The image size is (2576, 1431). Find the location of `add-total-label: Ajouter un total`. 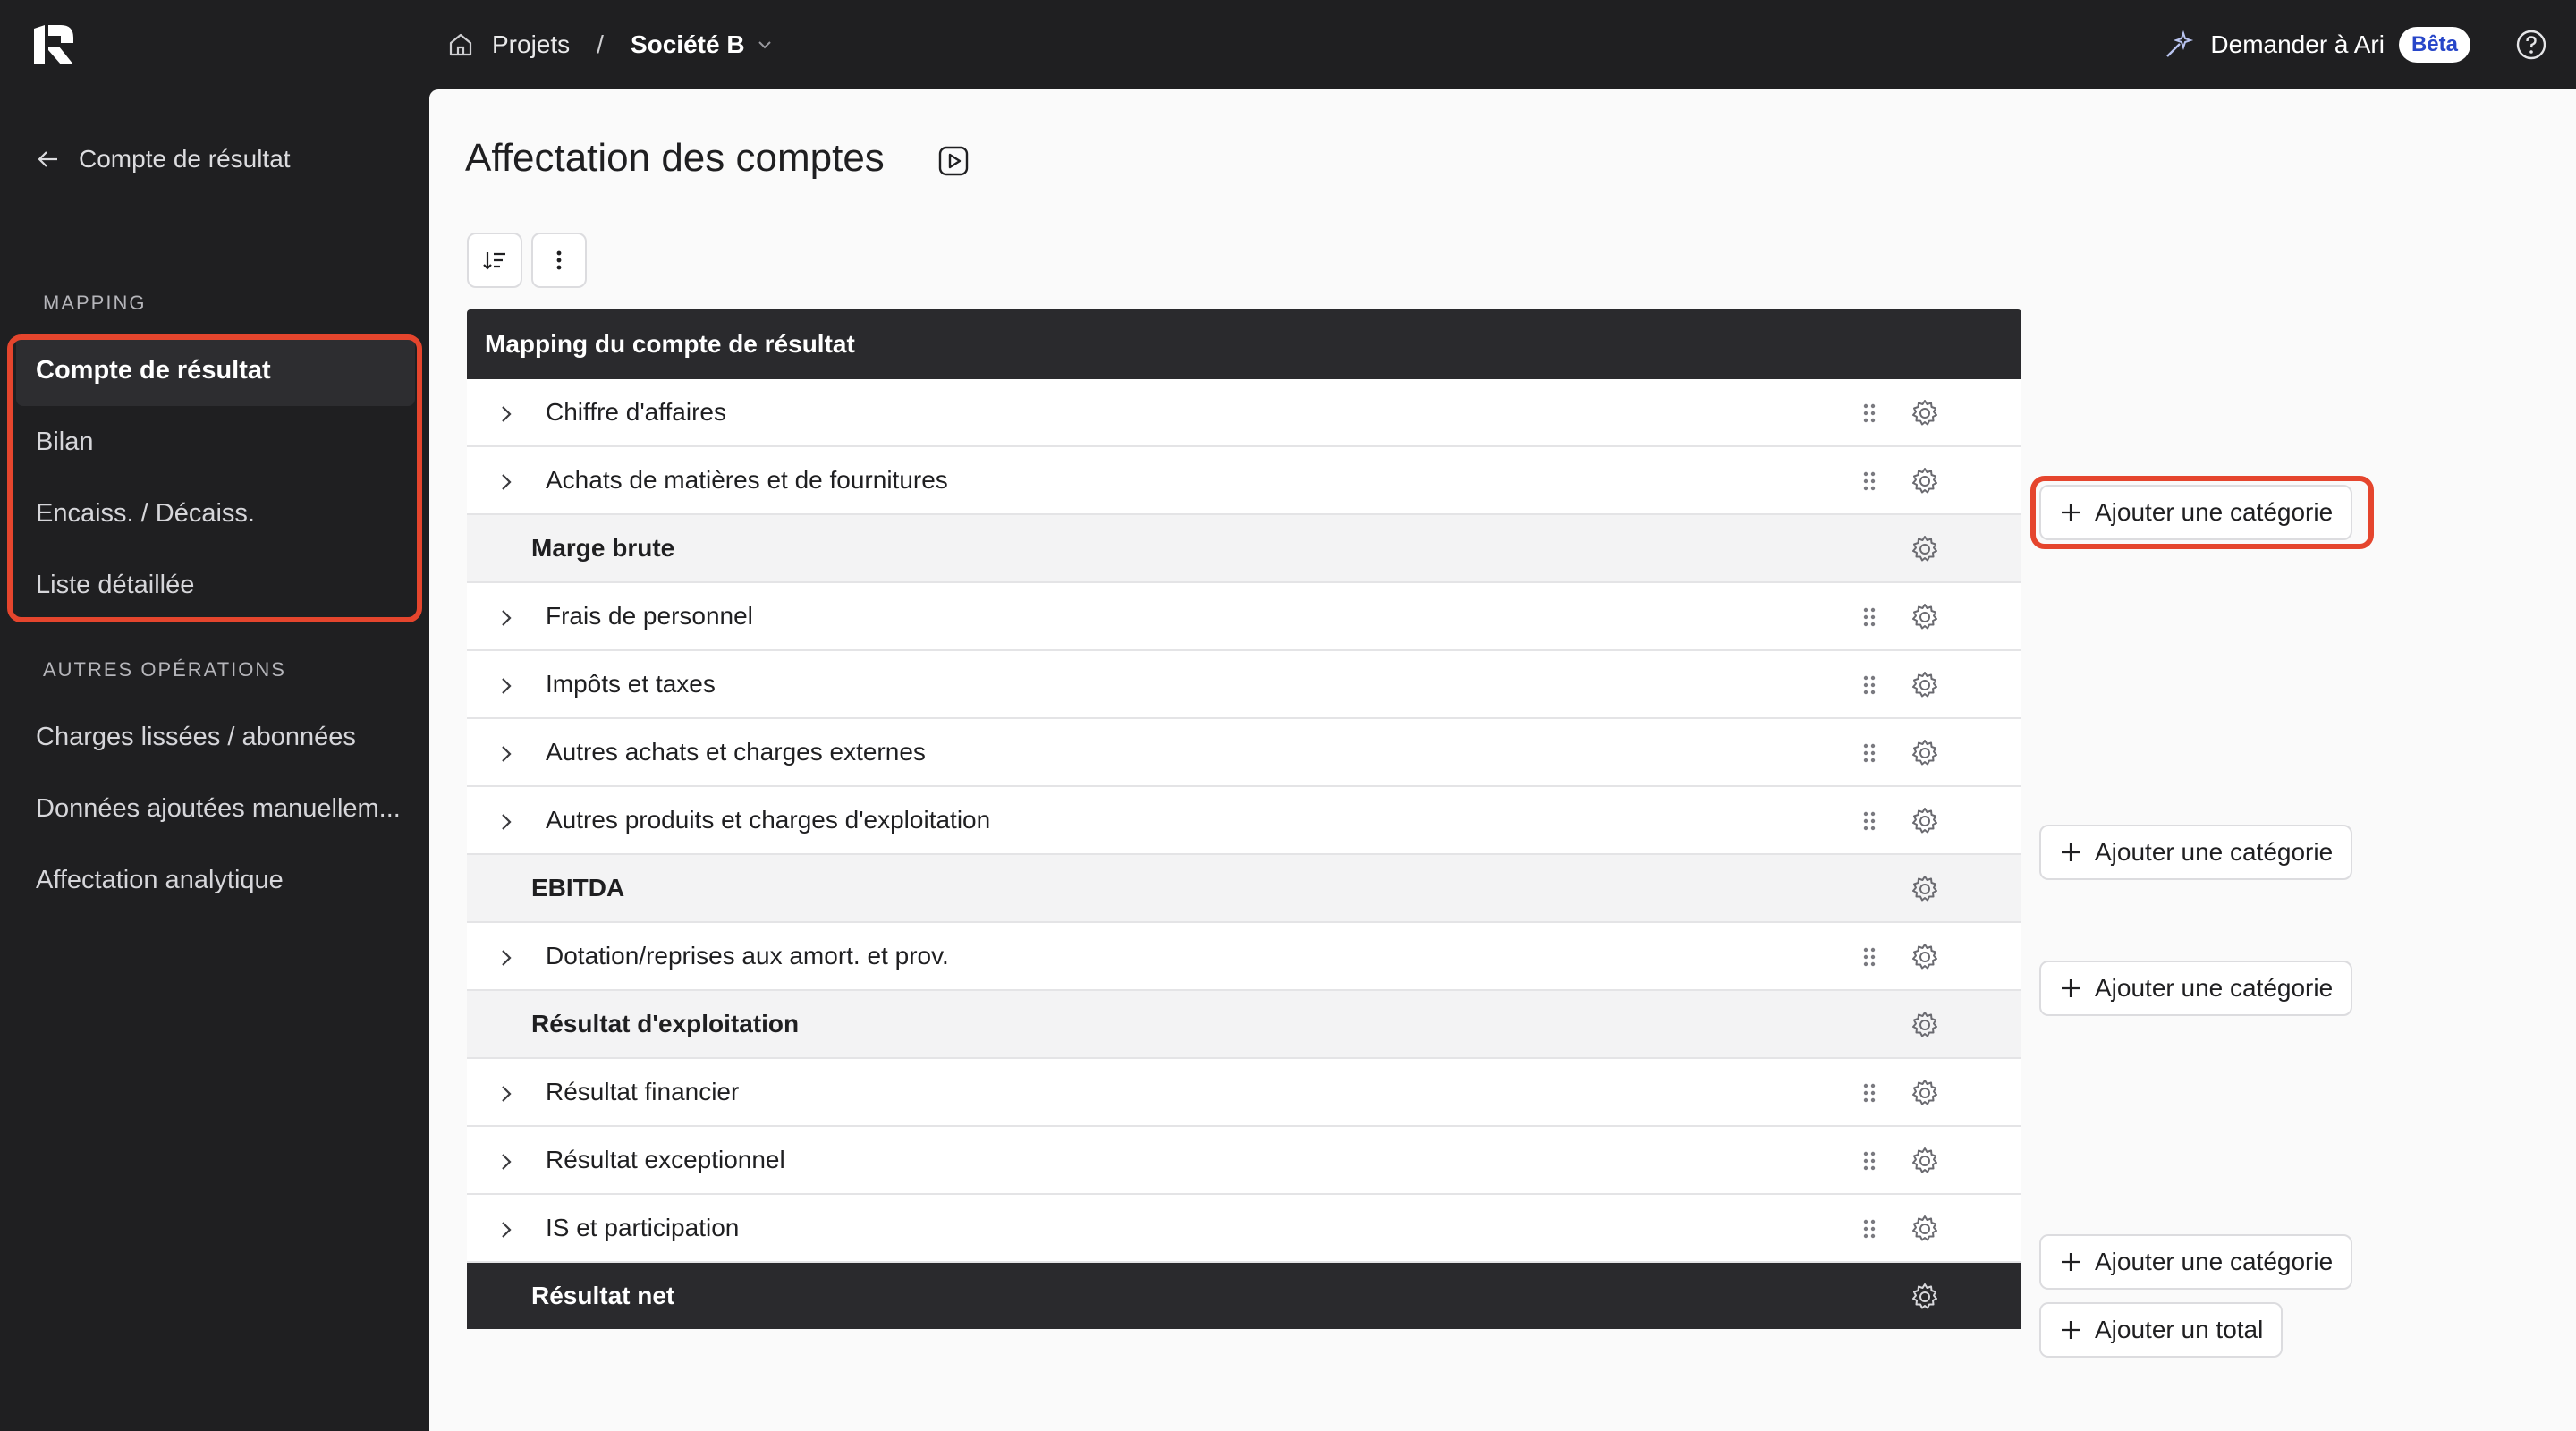

add-total-label: Ajouter un total is located at coordinates (2179, 1330).